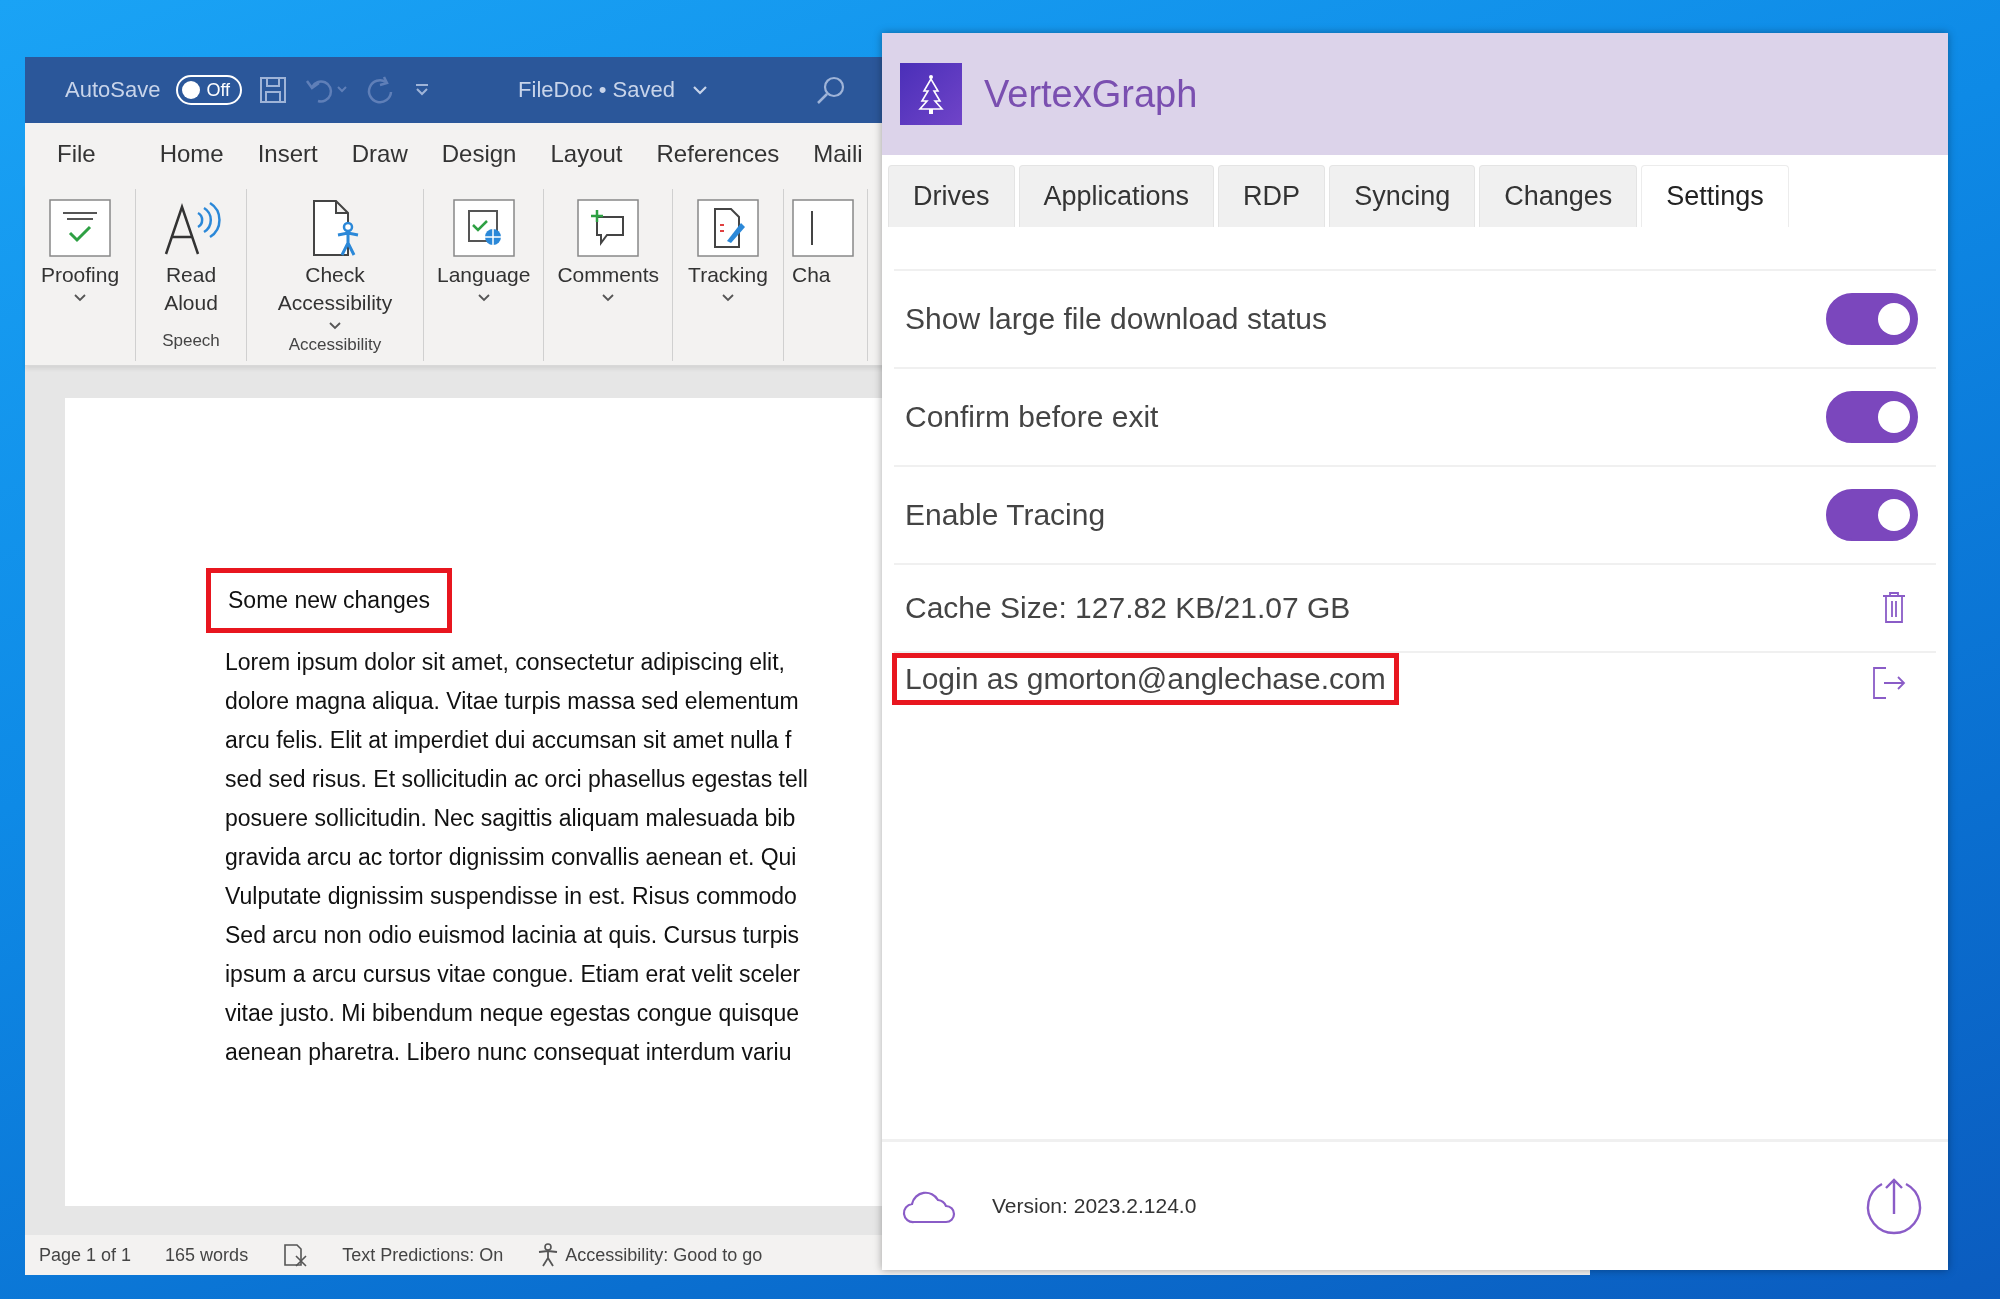 This screenshot has width=2000, height=1299. Describe the element at coordinates (191, 258) in the screenshot. I see `ribbon-command: Read Aloud` at that location.